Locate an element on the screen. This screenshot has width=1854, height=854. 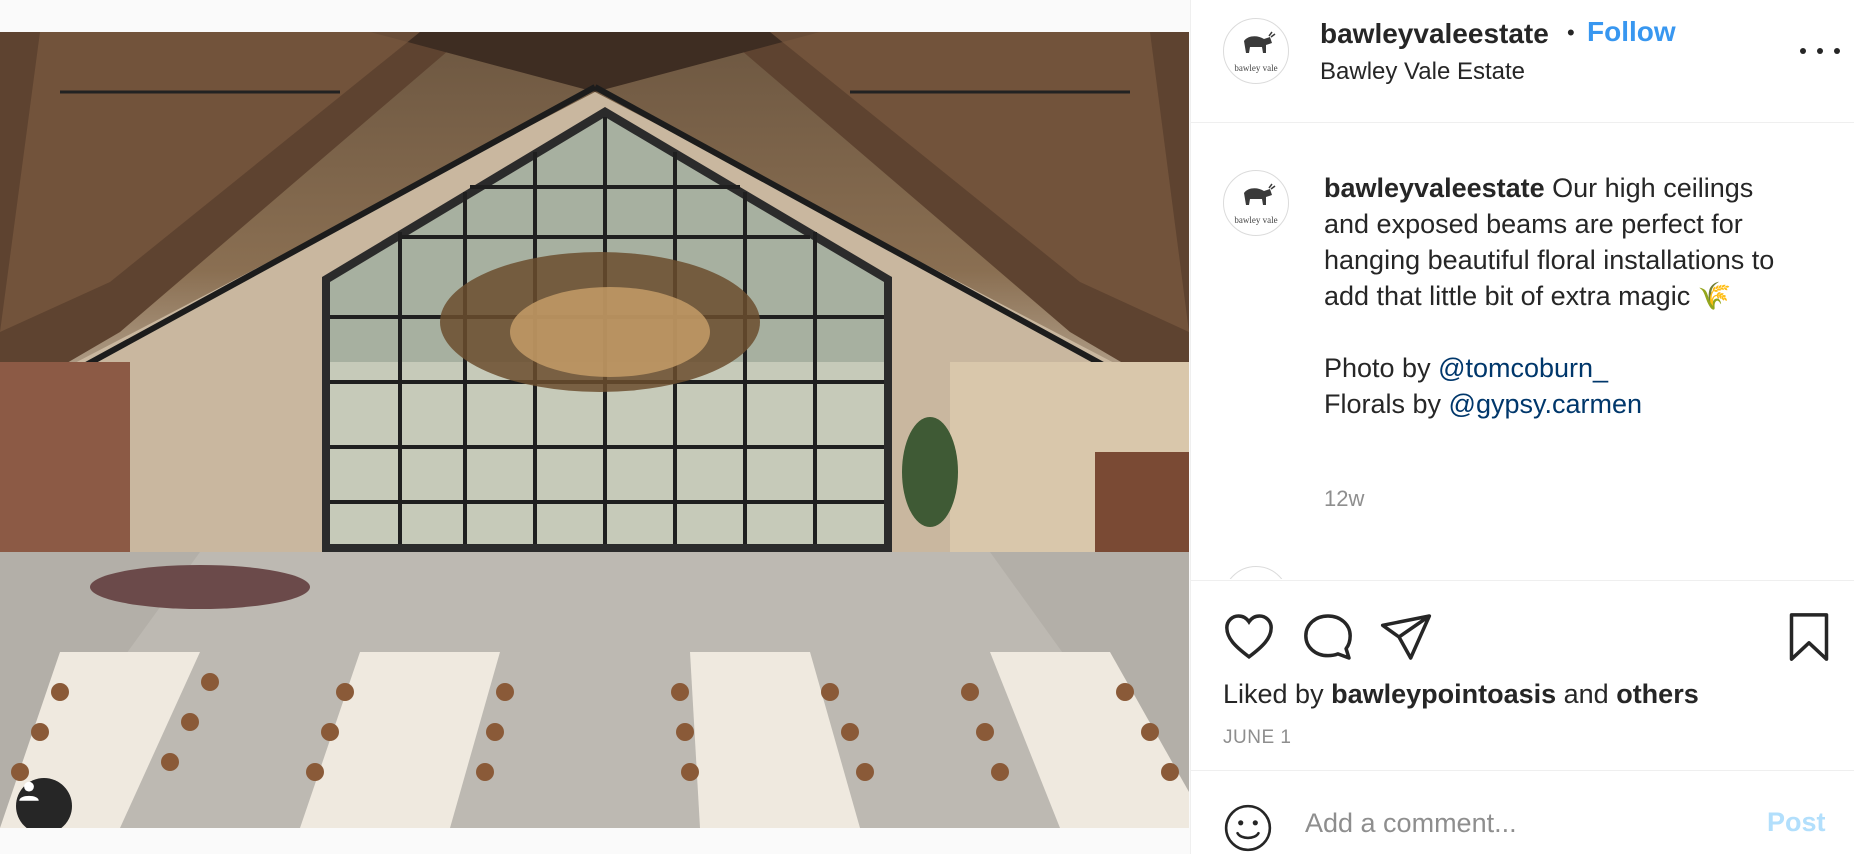
post-comment-button: Post is located at coordinates (1796, 822).